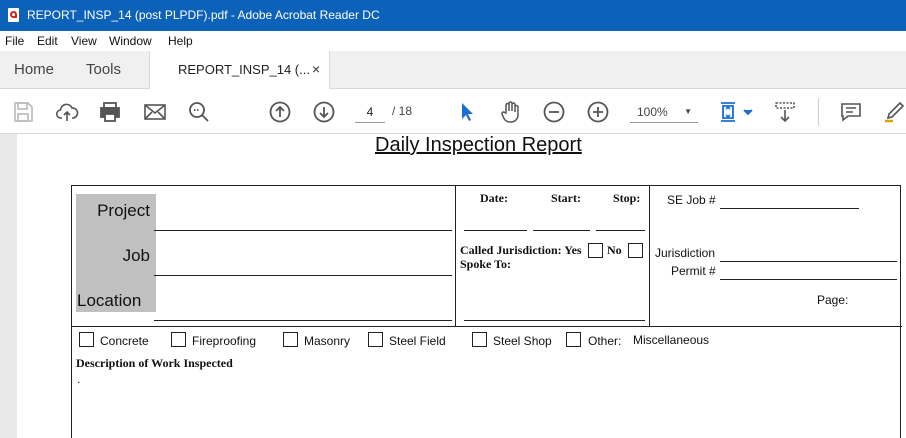  I want to click on permit-label: Permit #, so click(693, 271).